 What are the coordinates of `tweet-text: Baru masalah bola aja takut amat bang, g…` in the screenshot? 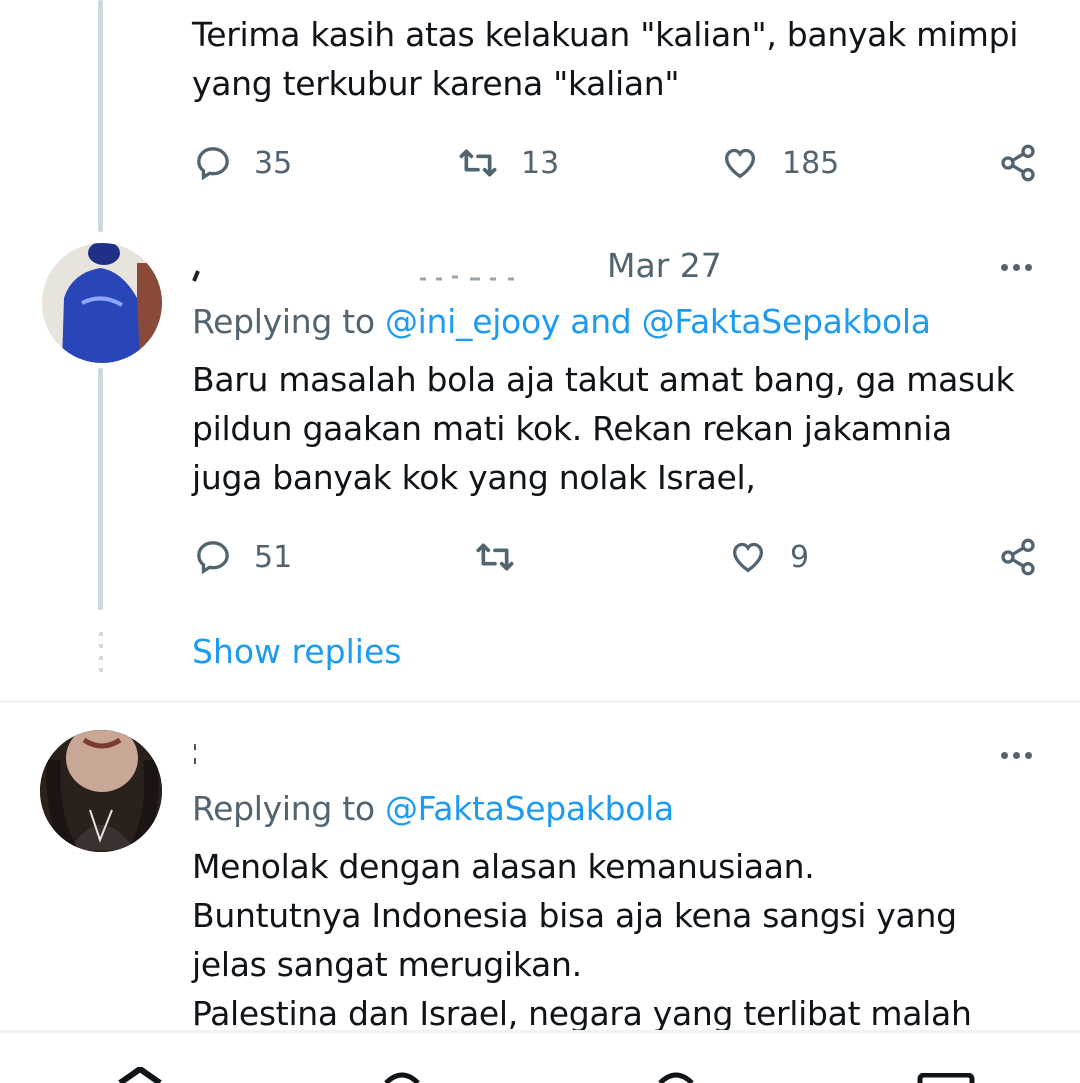 It's located at (603, 428).